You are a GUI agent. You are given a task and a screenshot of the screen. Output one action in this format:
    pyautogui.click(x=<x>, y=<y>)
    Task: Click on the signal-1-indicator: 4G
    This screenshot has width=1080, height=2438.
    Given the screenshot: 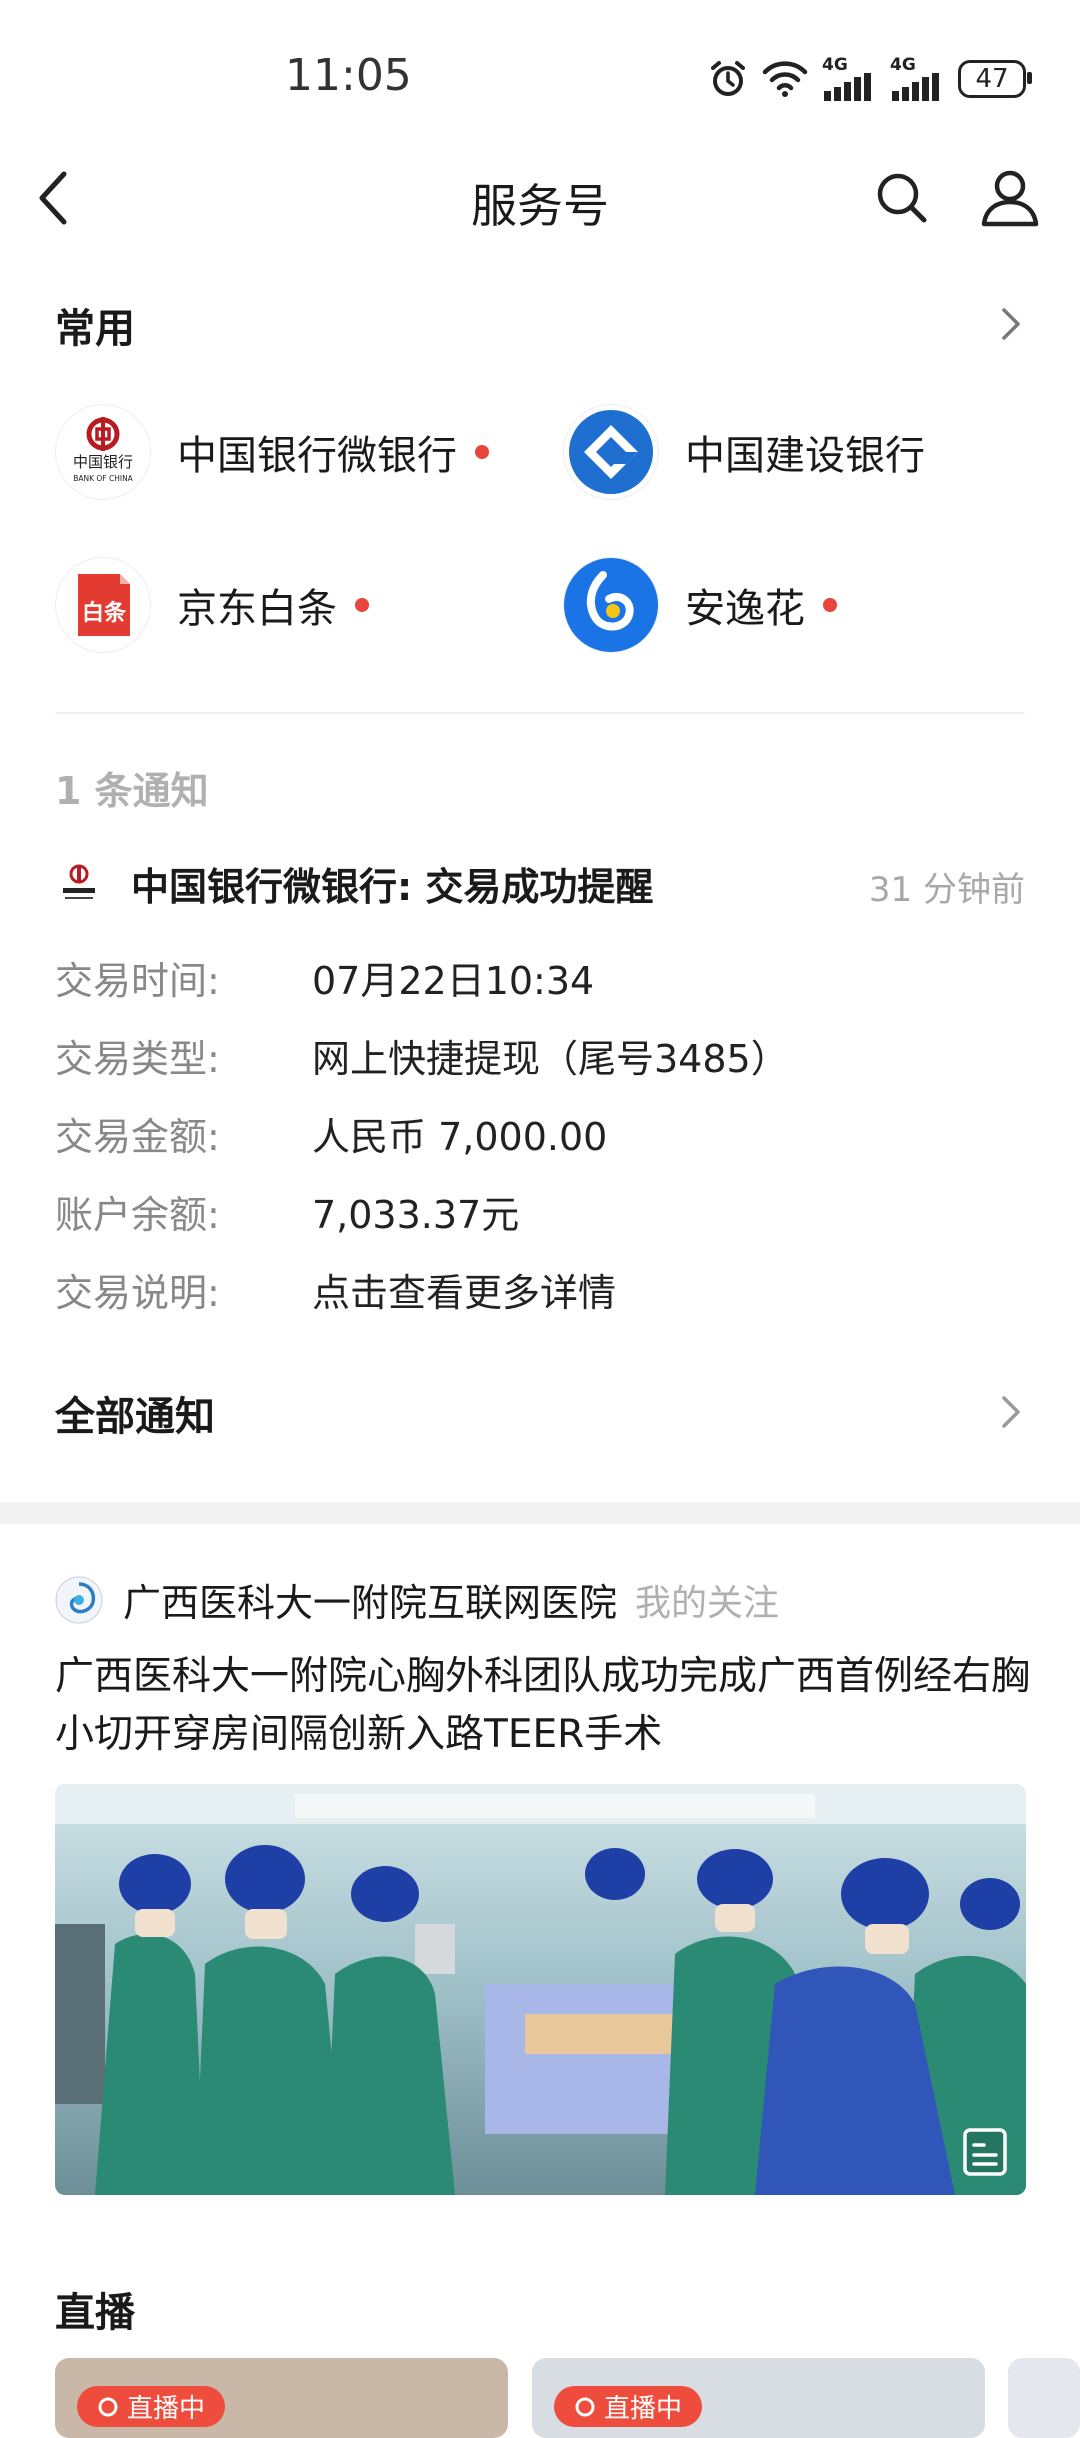 What is the action you would take?
    pyautogui.click(x=849, y=77)
    